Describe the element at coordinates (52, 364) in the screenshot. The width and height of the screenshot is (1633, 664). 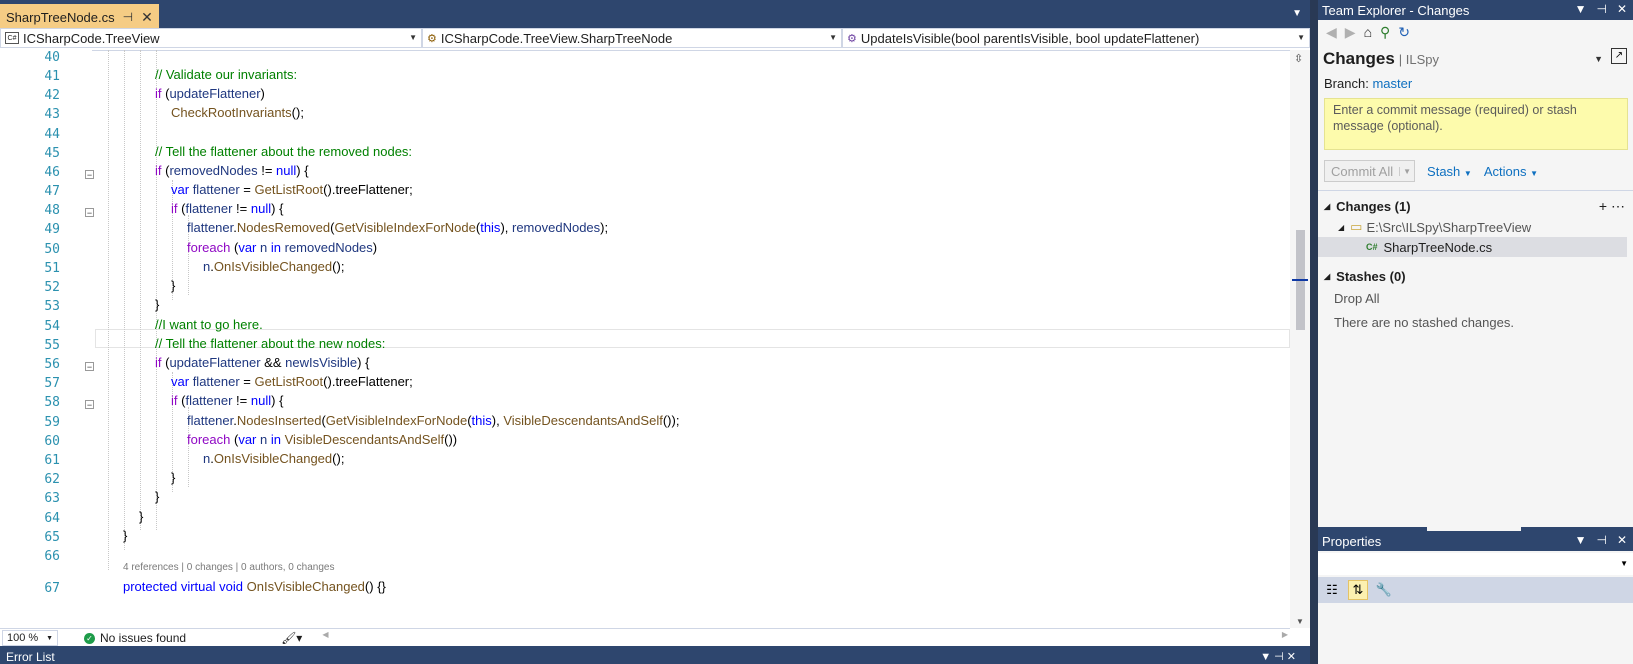
I see `line-number: 56` at that location.